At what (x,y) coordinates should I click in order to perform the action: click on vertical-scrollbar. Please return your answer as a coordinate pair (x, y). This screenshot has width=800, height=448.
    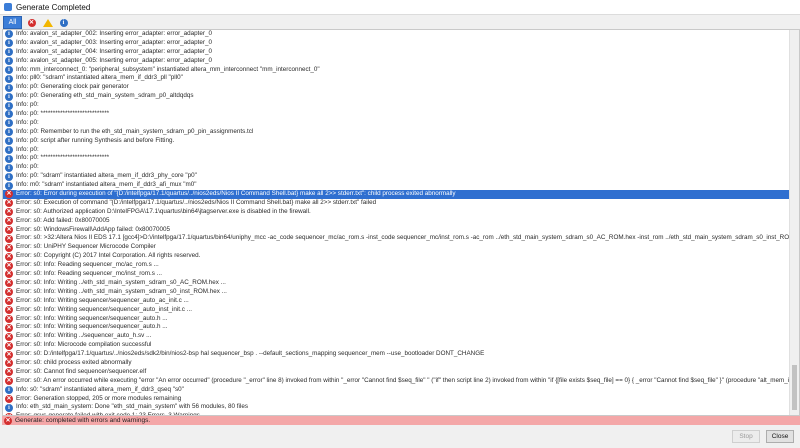
    Looking at the image, I should click on (794, 222).